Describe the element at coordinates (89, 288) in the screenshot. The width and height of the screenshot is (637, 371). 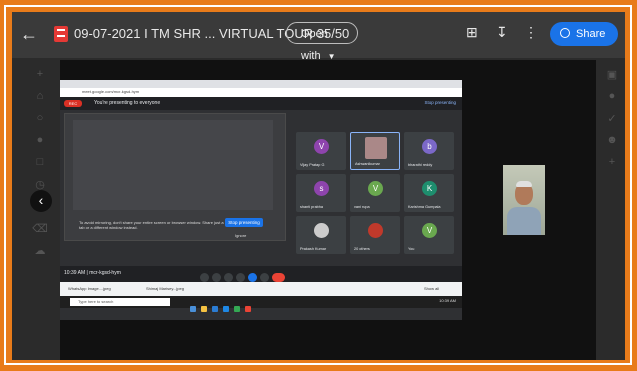
I see `download-item: WhatsApp Image....jpeg` at that location.